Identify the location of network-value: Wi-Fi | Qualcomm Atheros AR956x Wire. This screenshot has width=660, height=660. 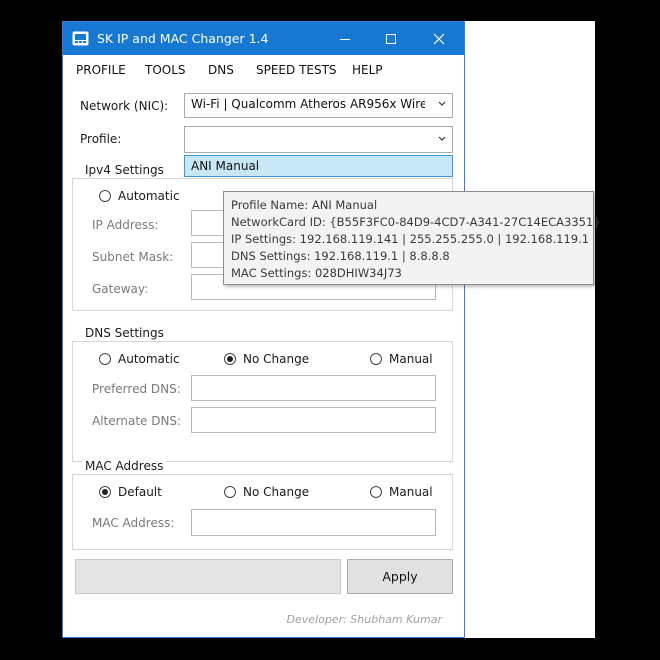
(308, 104).